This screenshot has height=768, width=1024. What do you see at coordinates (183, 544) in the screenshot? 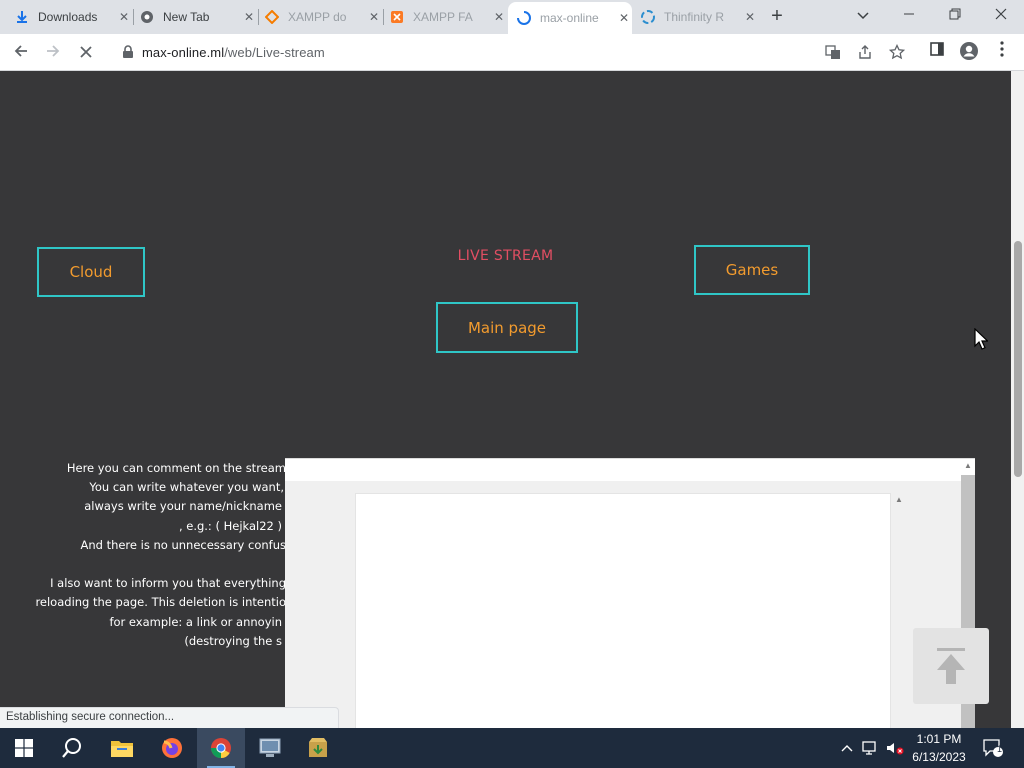
I see `info-line: And there is no unnecessary confus` at bounding box center [183, 544].